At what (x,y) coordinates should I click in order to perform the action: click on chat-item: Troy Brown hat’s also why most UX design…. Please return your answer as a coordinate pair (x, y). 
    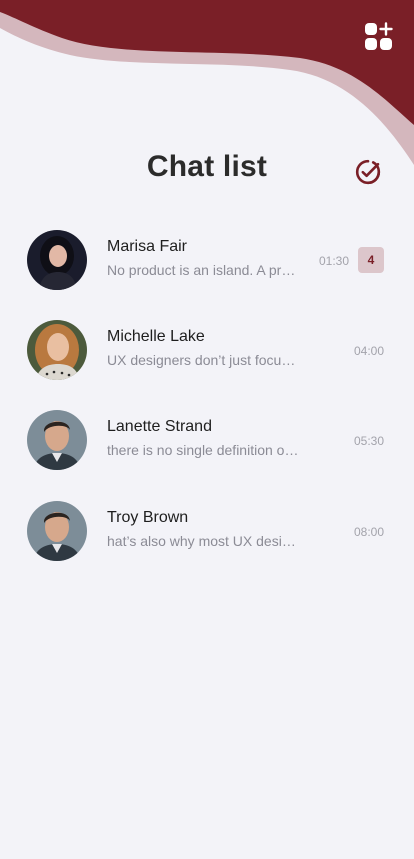
    Looking at the image, I should click on (207, 531).